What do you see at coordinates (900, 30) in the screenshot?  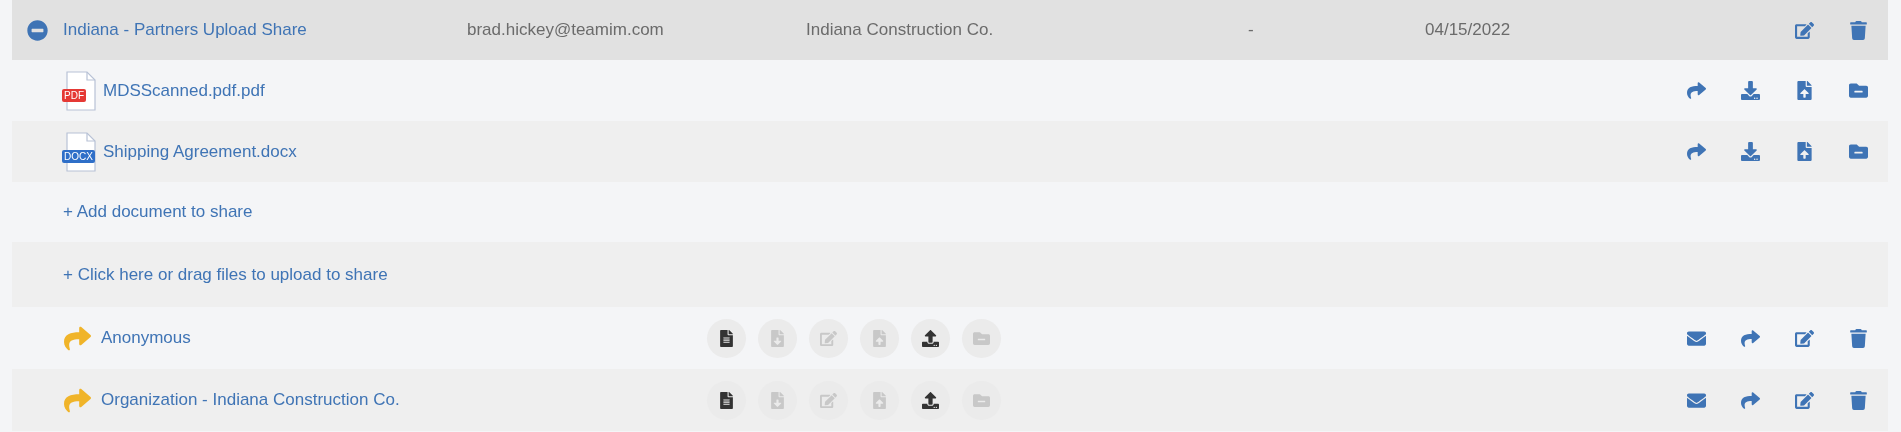 I see `company-name: Indiana Construction Co.` at bounding box center [900, 30].